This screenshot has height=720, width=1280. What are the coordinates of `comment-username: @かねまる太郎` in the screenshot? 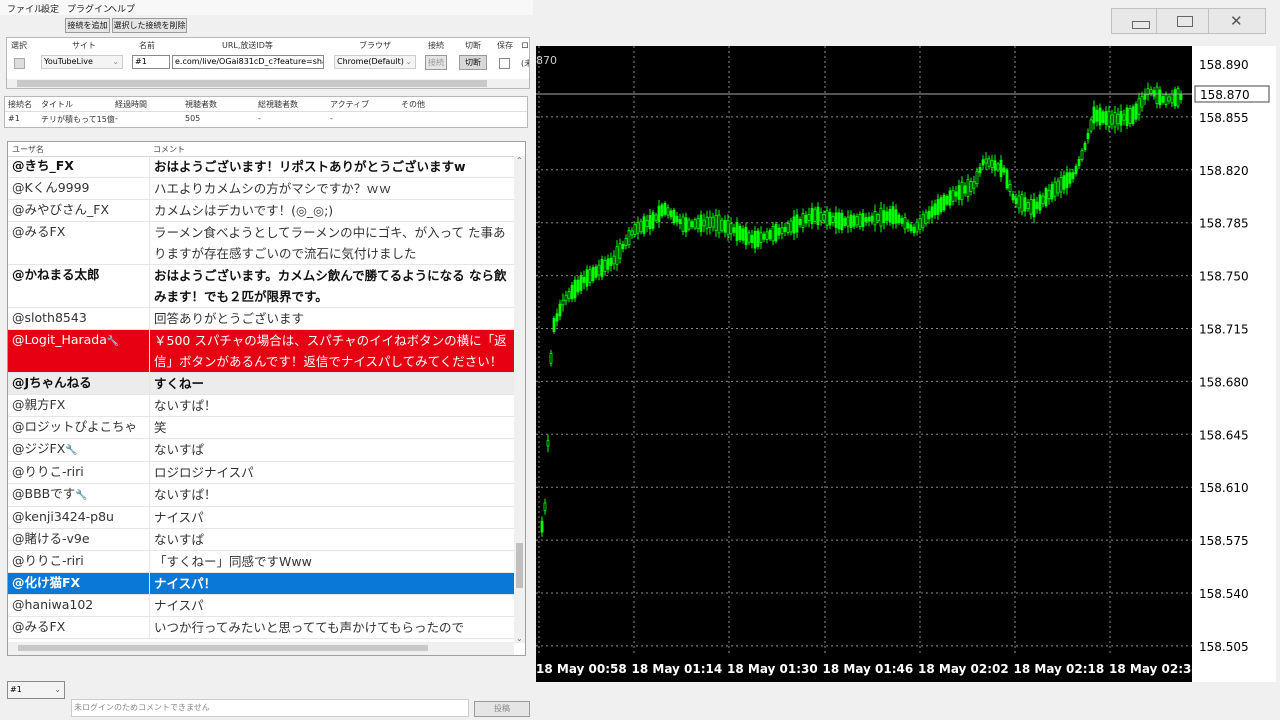 It's located at (79, 286).